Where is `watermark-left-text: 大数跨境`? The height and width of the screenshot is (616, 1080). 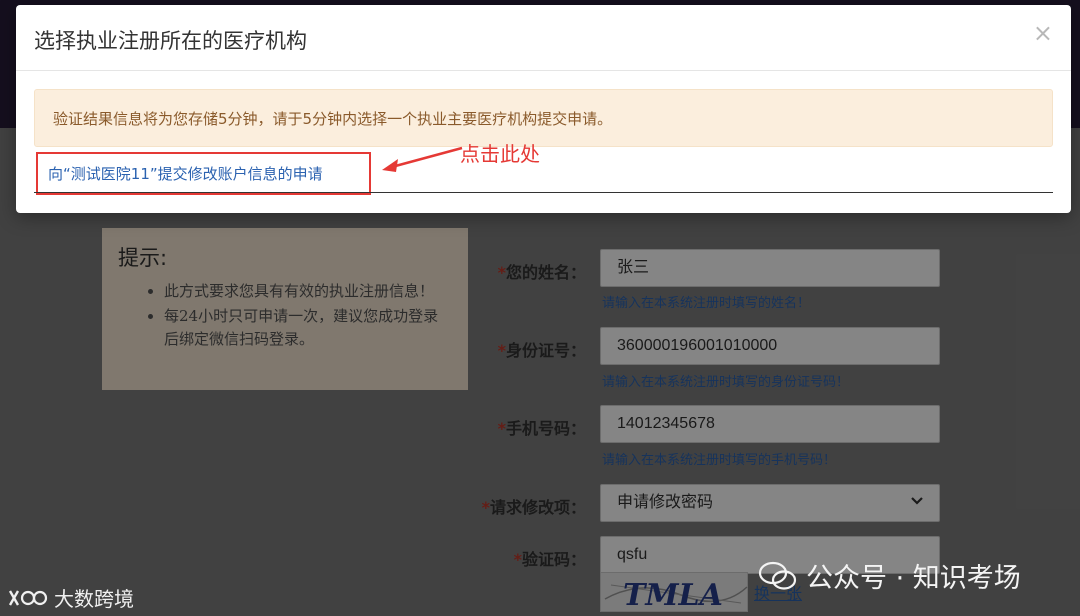 watermark-left-text: 大数跨境 is located at coordinates (94, 599).